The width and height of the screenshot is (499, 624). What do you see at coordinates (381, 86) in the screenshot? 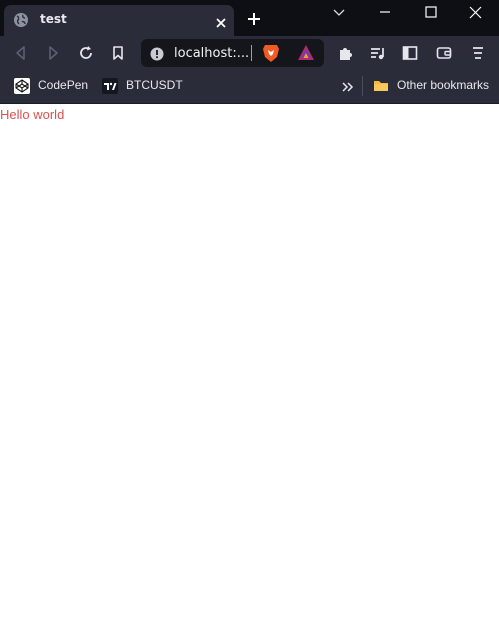
I see `folder-icon` at bounding box center [381, 86].